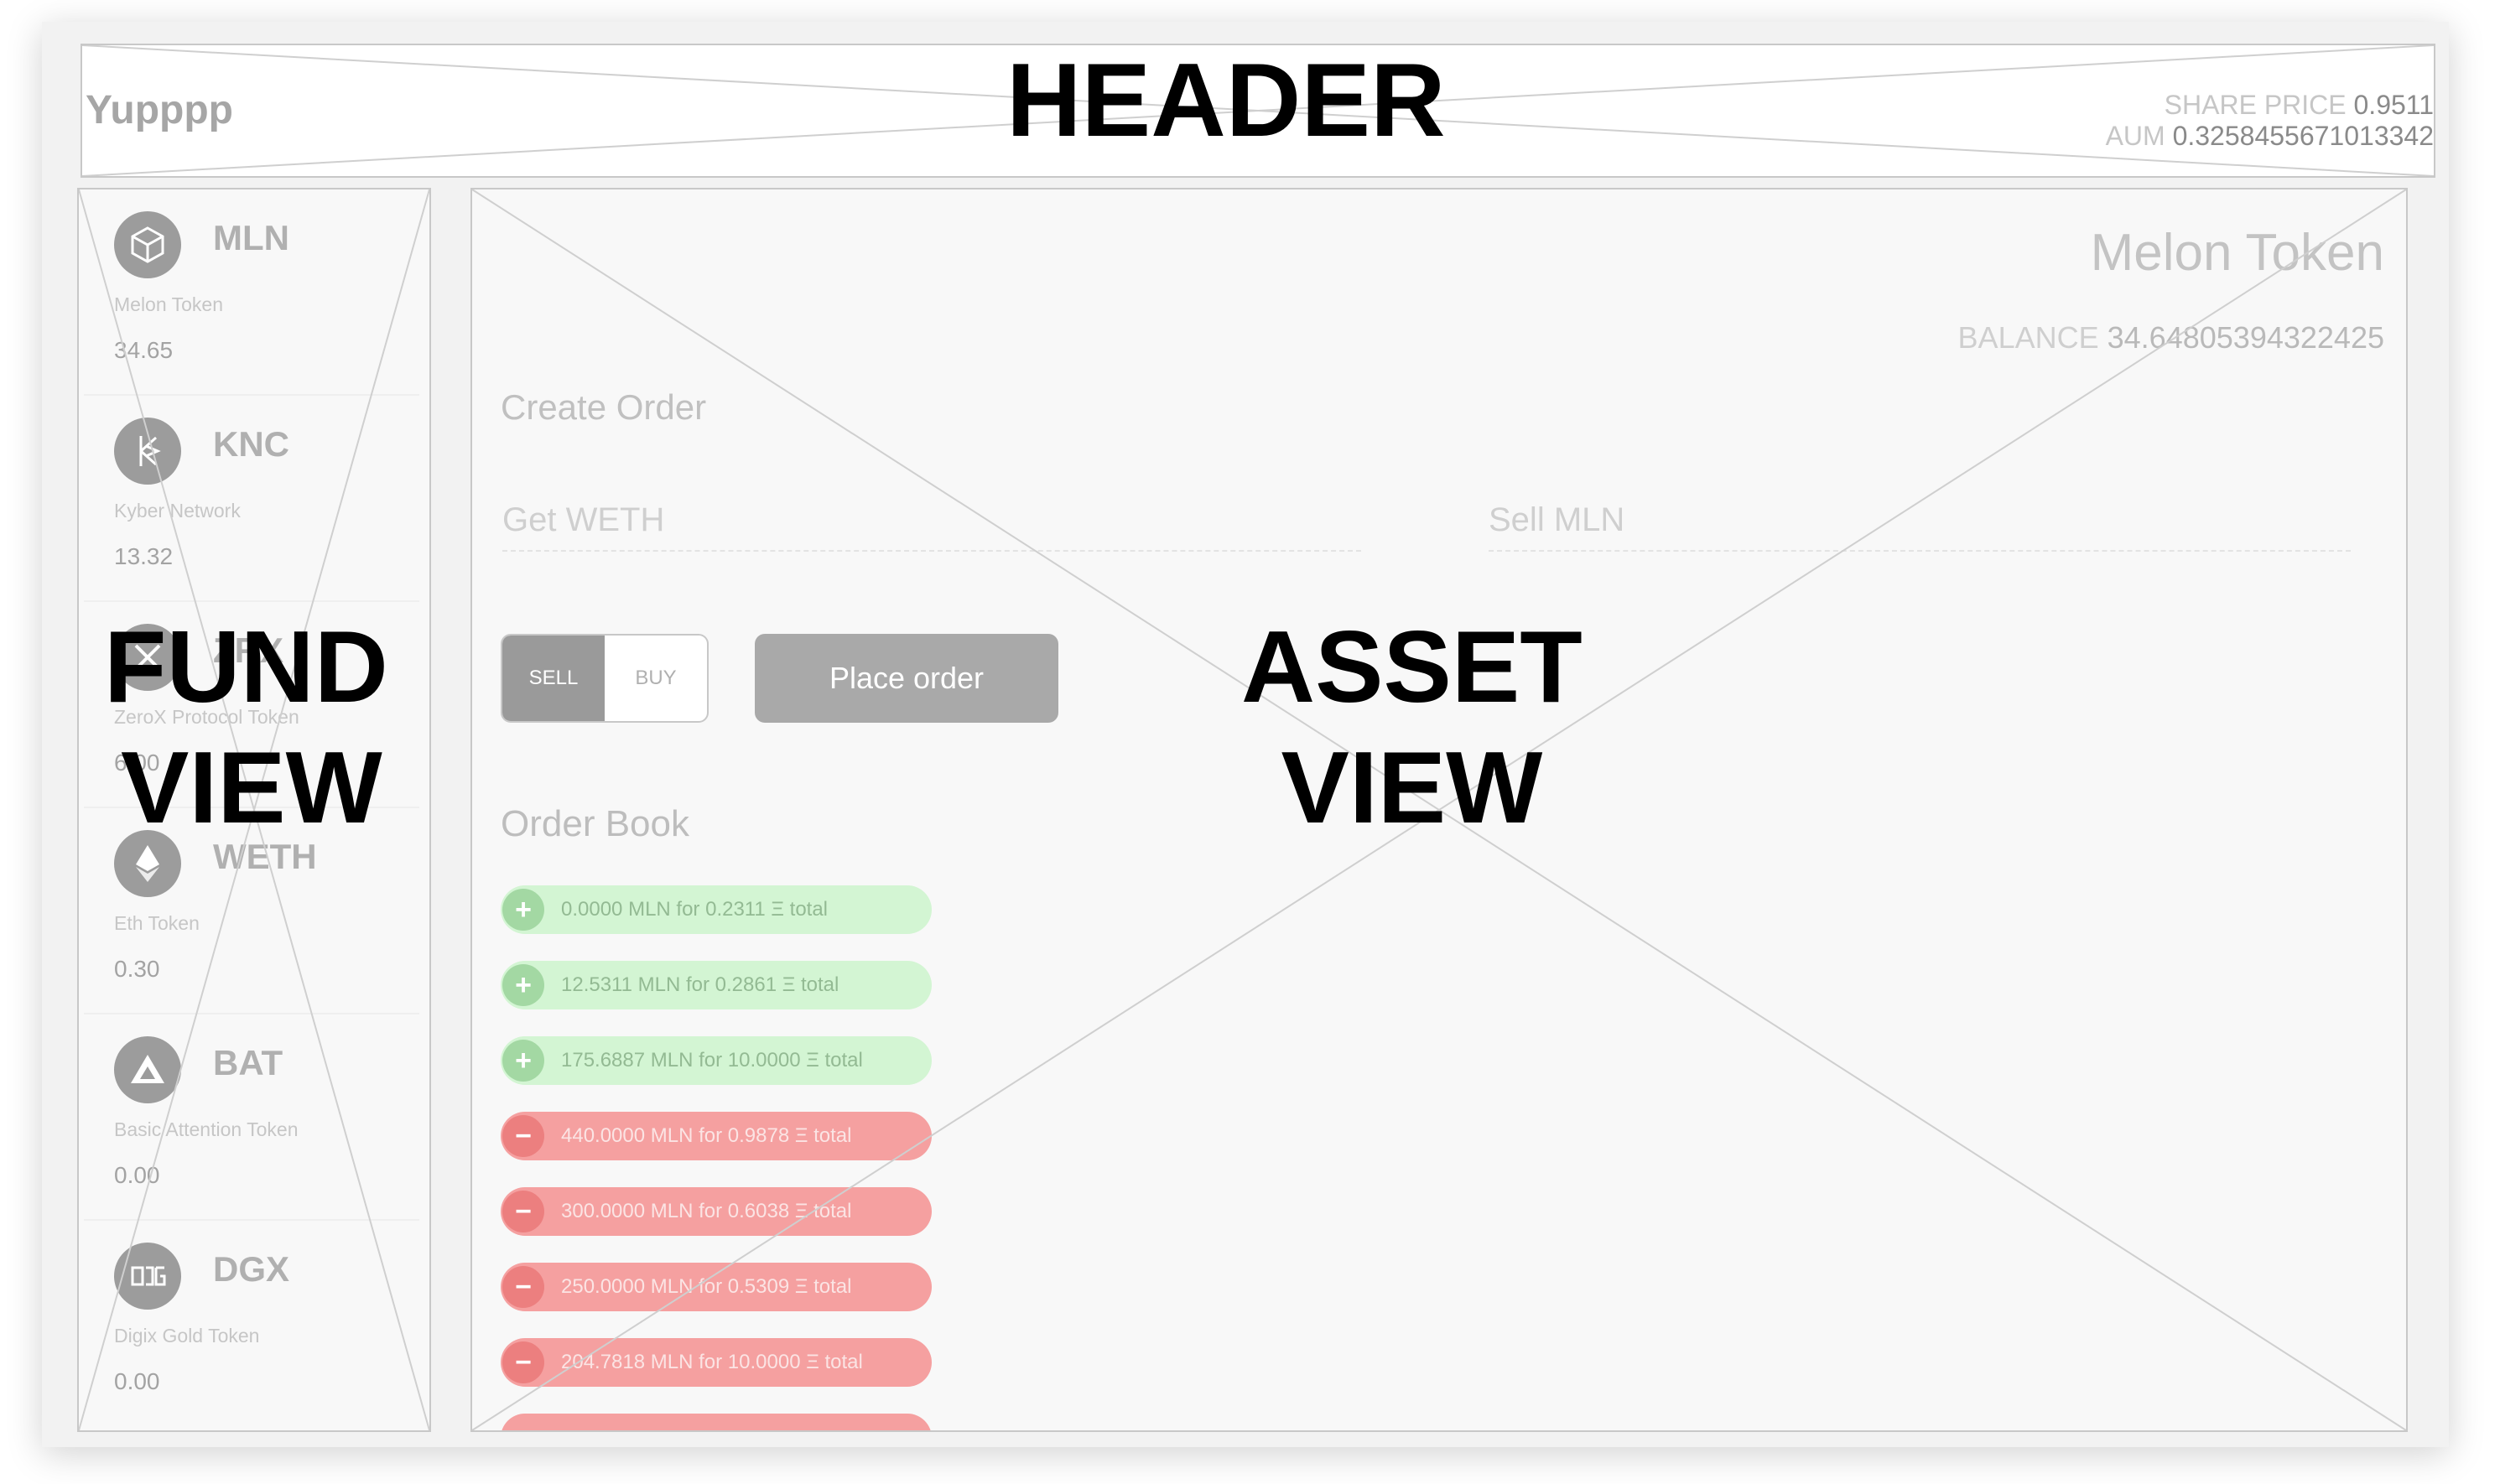  I want to click on order-book-row: + 0.0000 MLN for 0.2311 Ξ total, so click(716, 909).